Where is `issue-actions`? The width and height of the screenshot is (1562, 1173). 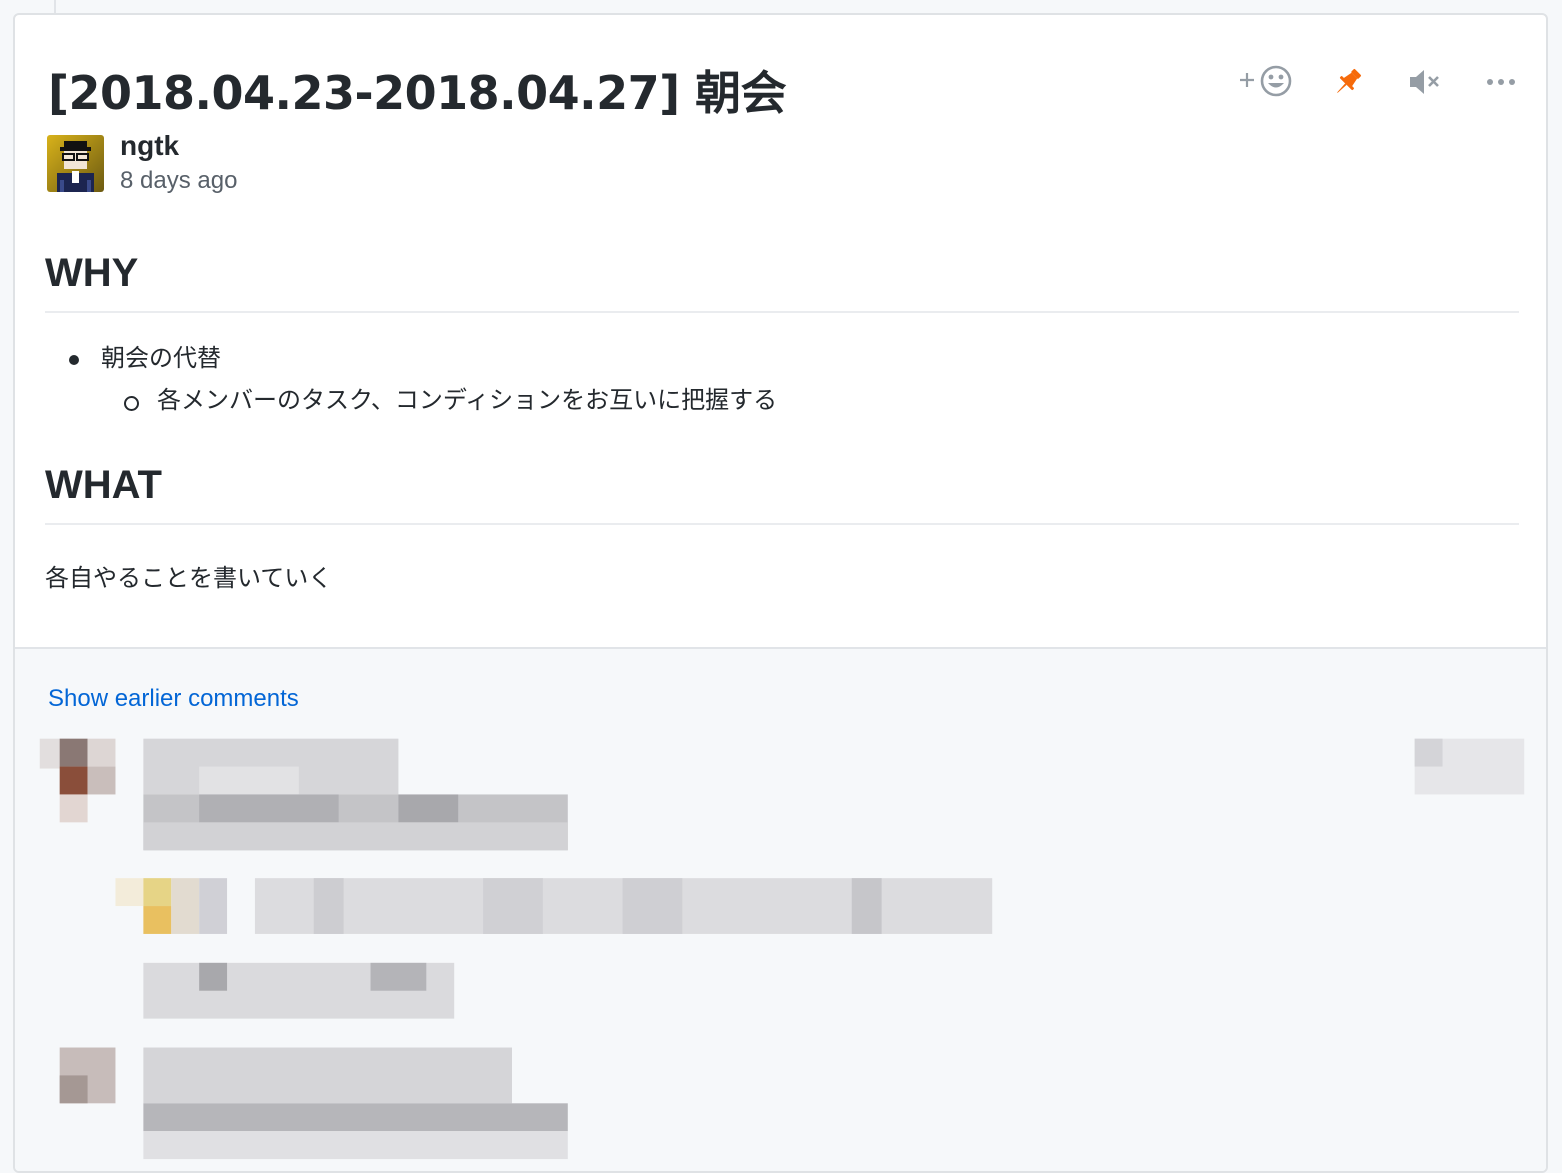 issue-actions is located at coordinates (1377, 82).